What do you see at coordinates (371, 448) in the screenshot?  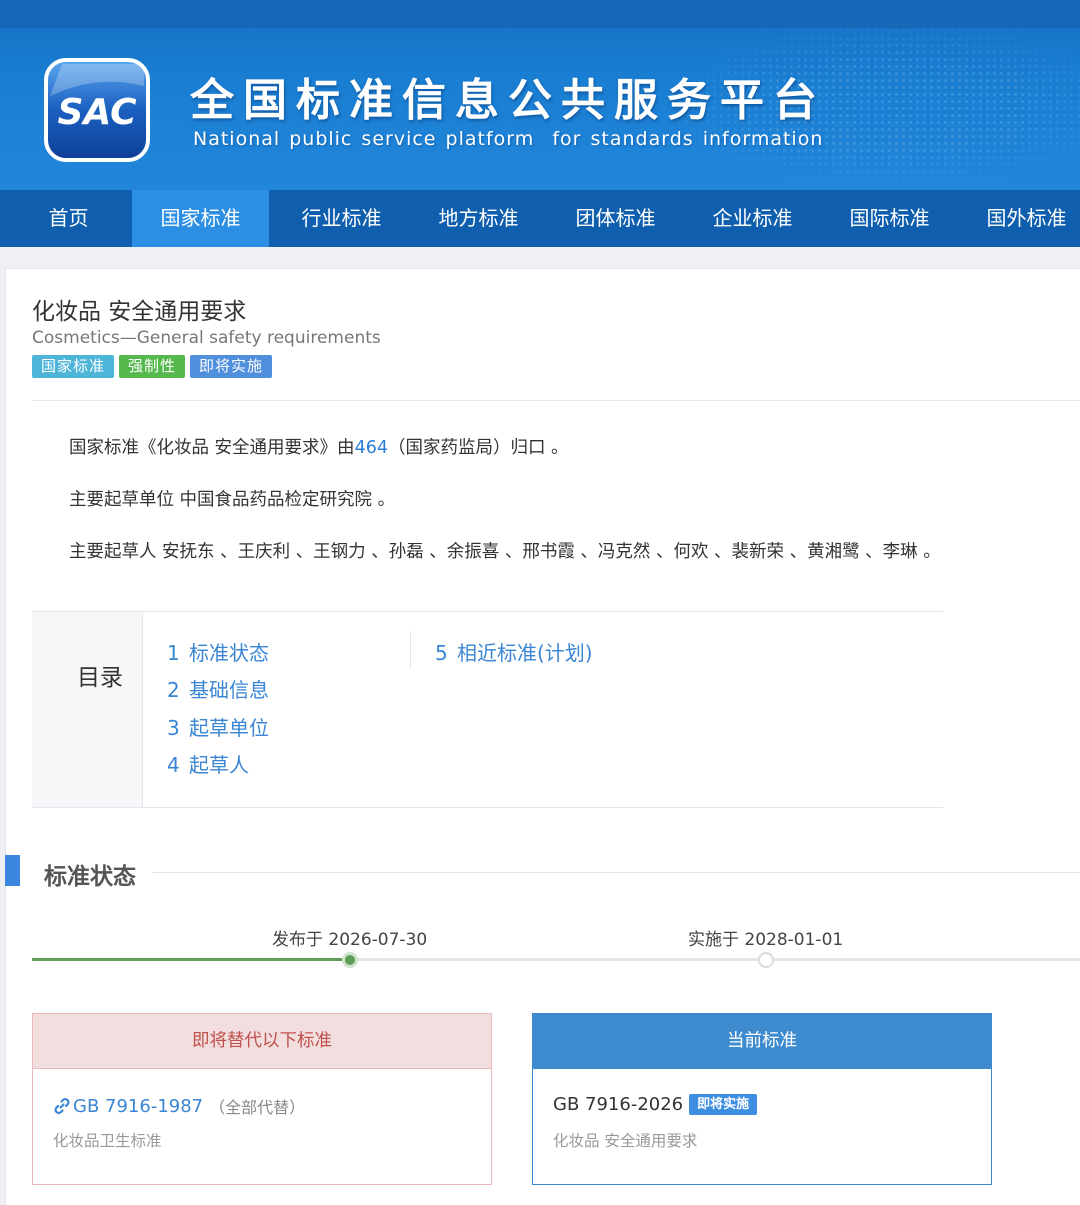 I see `committee-link: 464` at bounding box center [371, 448].